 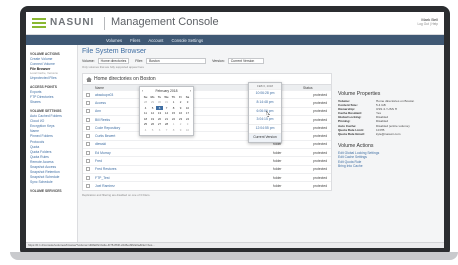 I want to click on nav-volumes: Volumes, so click(x=114, y=40).